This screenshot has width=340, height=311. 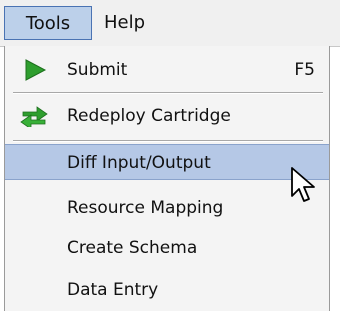 I want to click on menu-item-label: Resource Mapping, so click(x=145, y=208).